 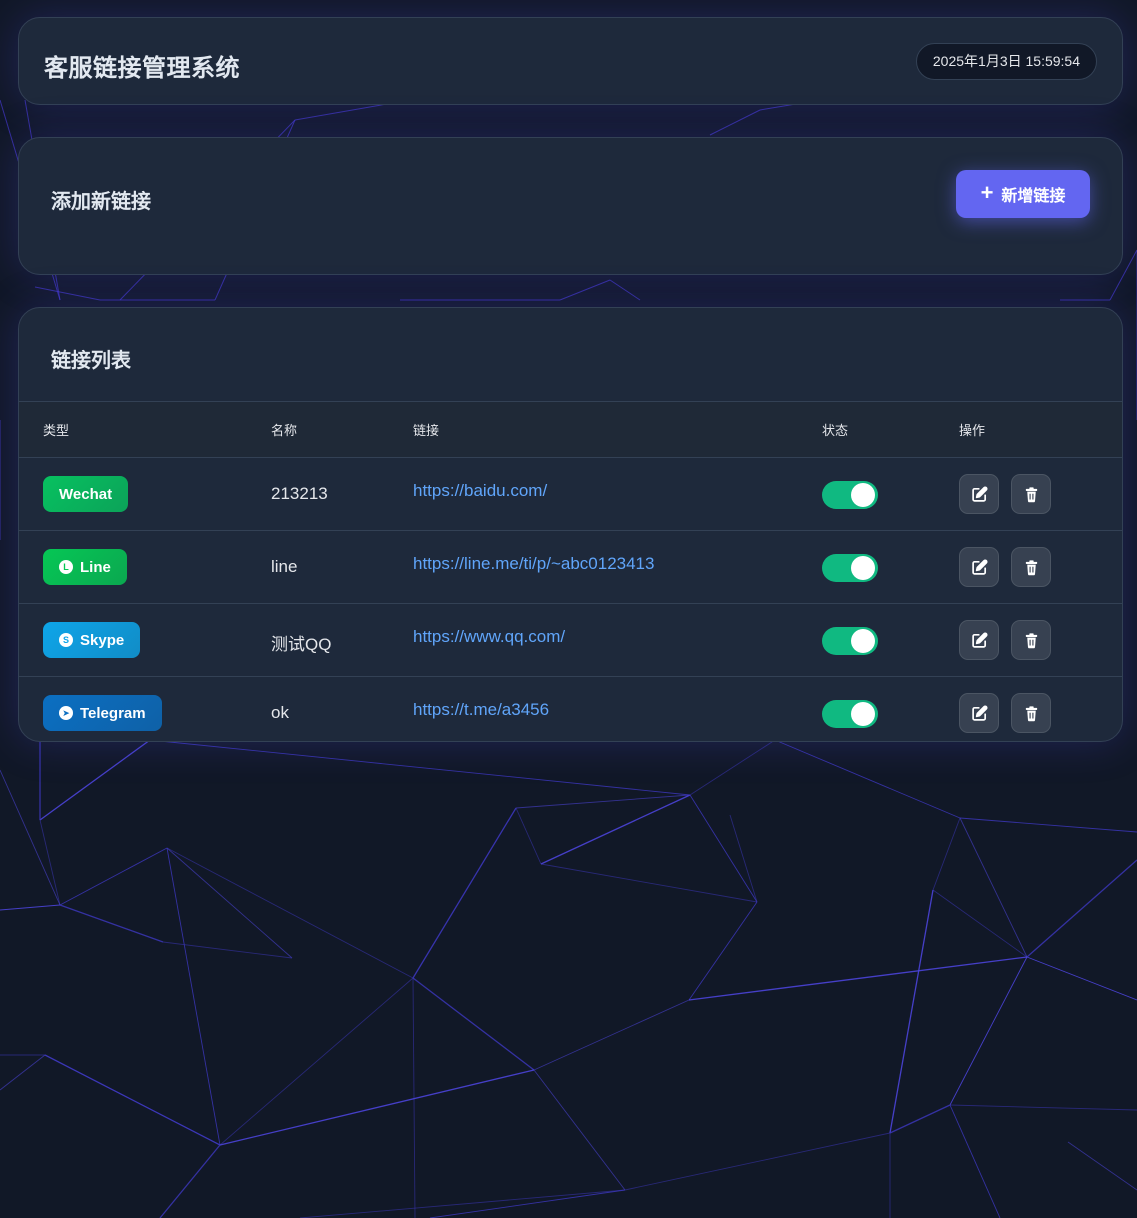 What do you see at coordinates (570, 206) in the screenshot?
I see `add-link-card: 添加新链接 + 新增链接` at bounding box center [570, 206].